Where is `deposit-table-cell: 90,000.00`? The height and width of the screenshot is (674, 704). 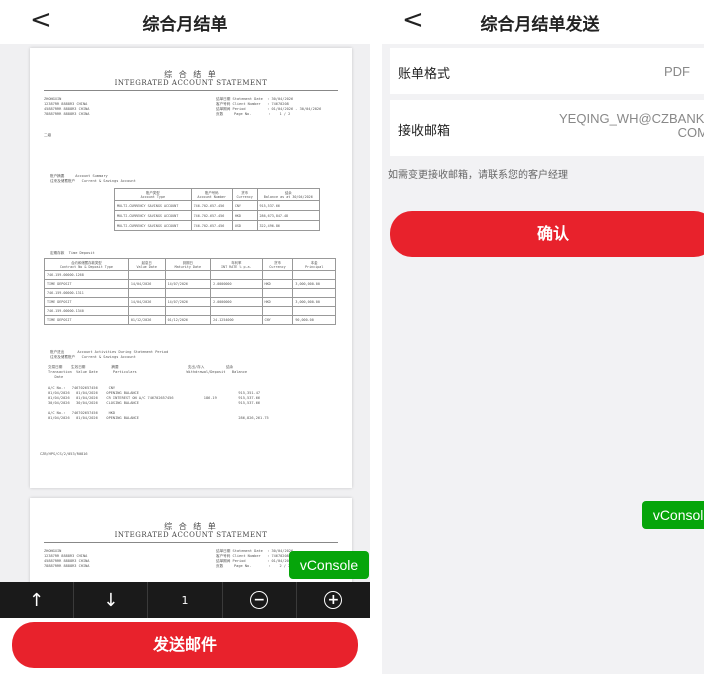
deposit-table-cell: 90,000.00 is located at coordinates (314, 320).